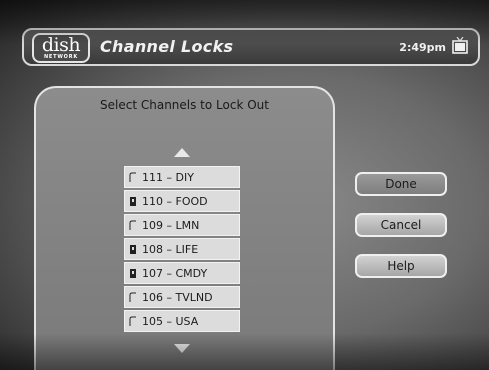  I want to click on channel-label: 111 – DIY, so click(168, 177).